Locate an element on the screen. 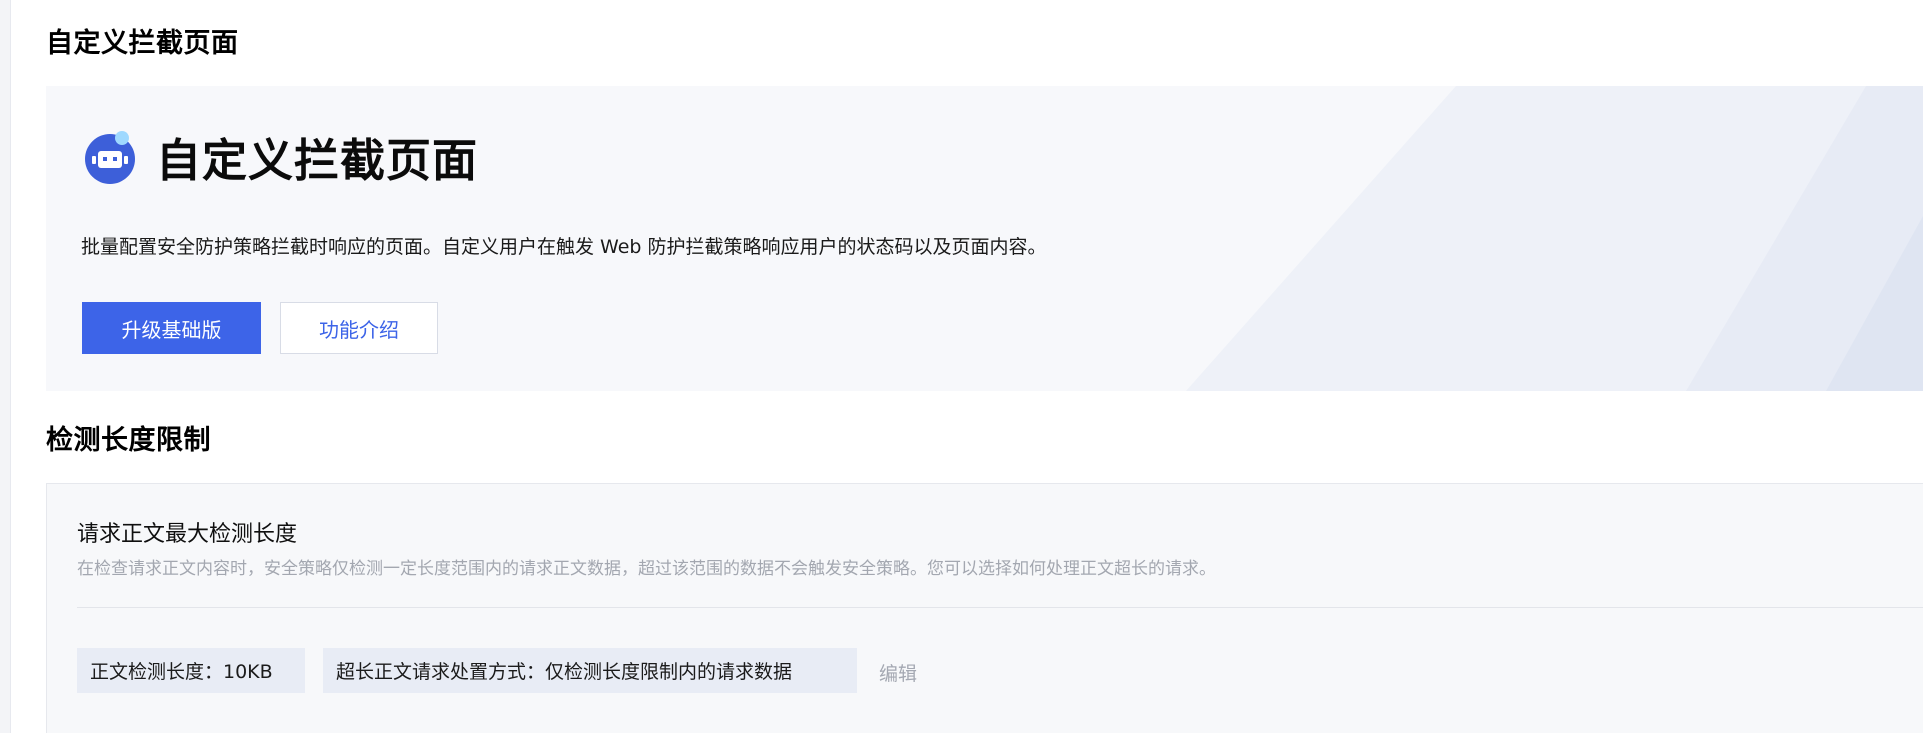 The height and width of the screenshot is (733, 1923). overlength-handling-tag: 超长正文请求处置方式：仅检测长度限制内的请求数据 is located at coordinates (590, 670).